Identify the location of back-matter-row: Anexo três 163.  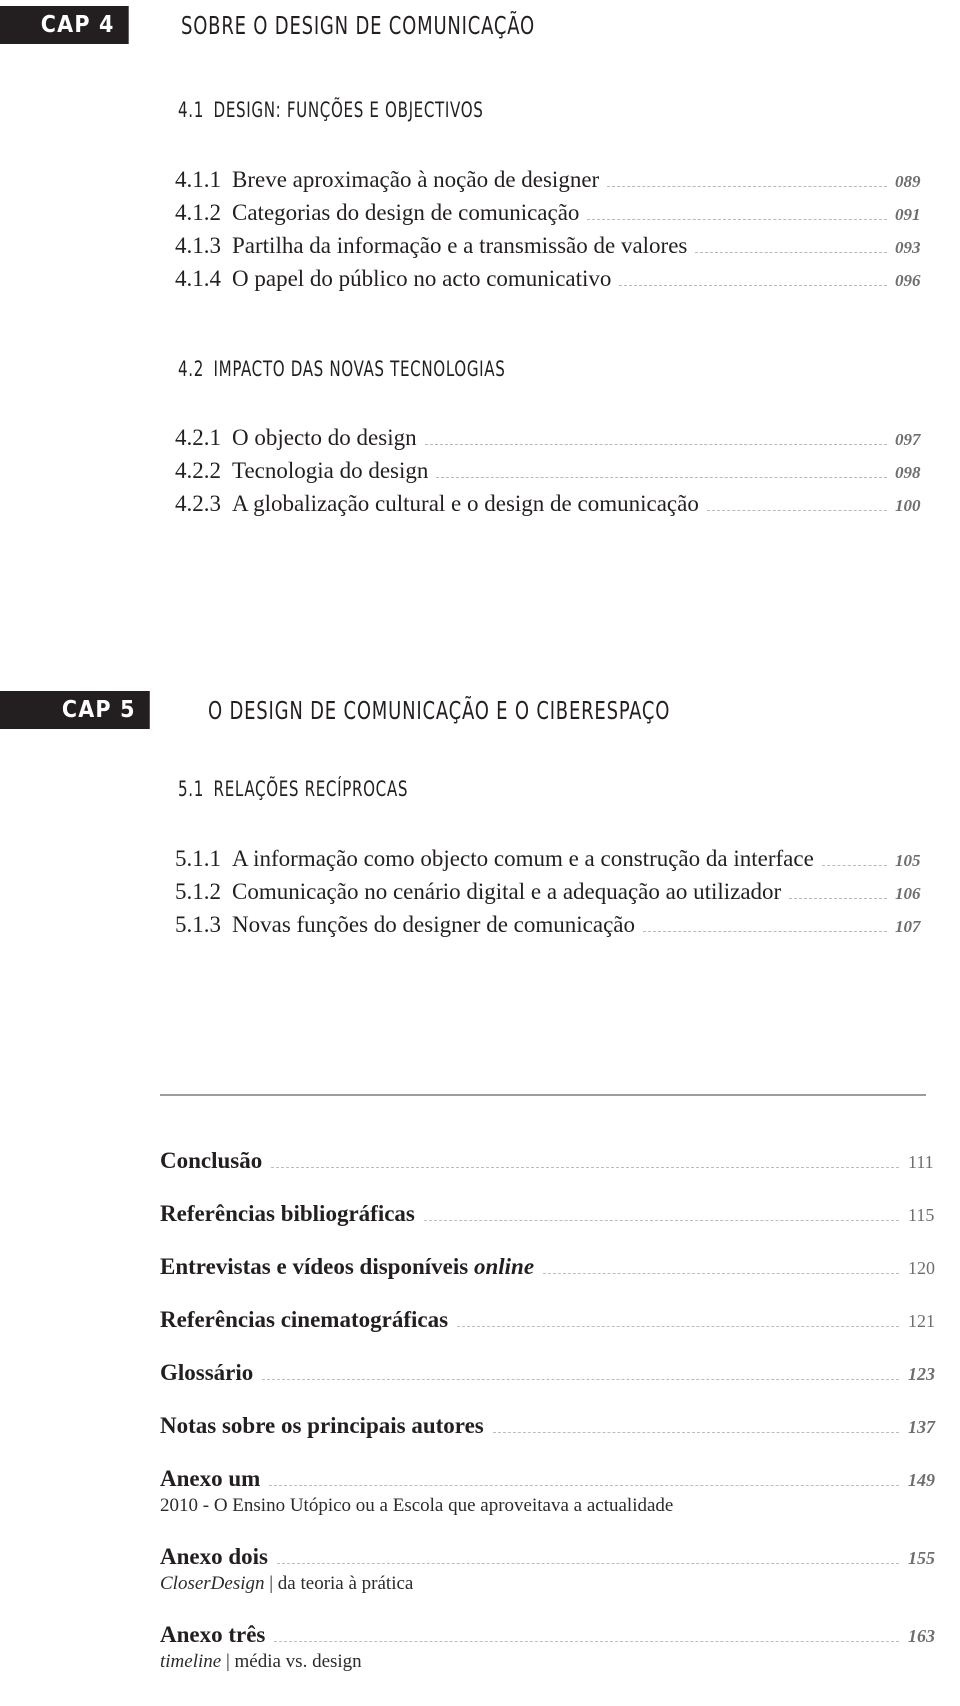
(555, 1635).